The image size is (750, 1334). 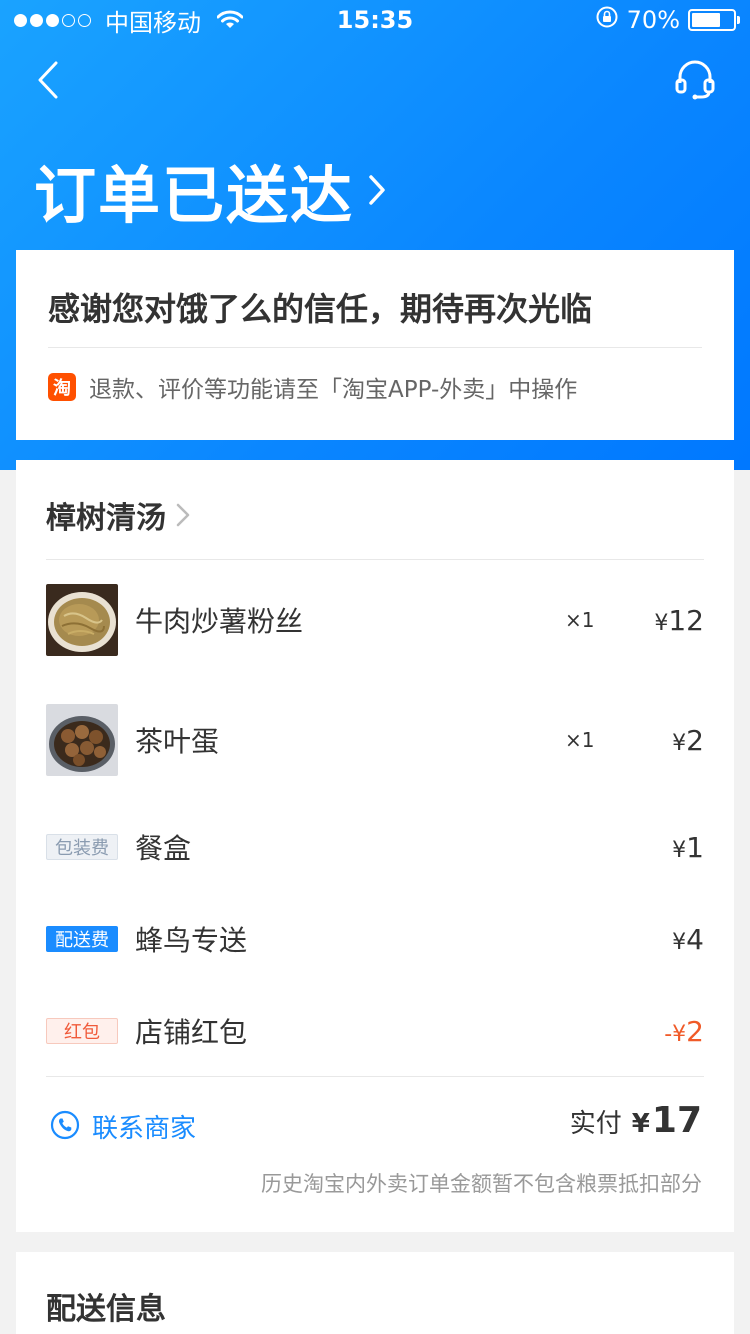 I want to click on footnote: 历史淘宝内外卖订单金额暂不包含粮票抵扣部分, so click(x=481, y=1184).